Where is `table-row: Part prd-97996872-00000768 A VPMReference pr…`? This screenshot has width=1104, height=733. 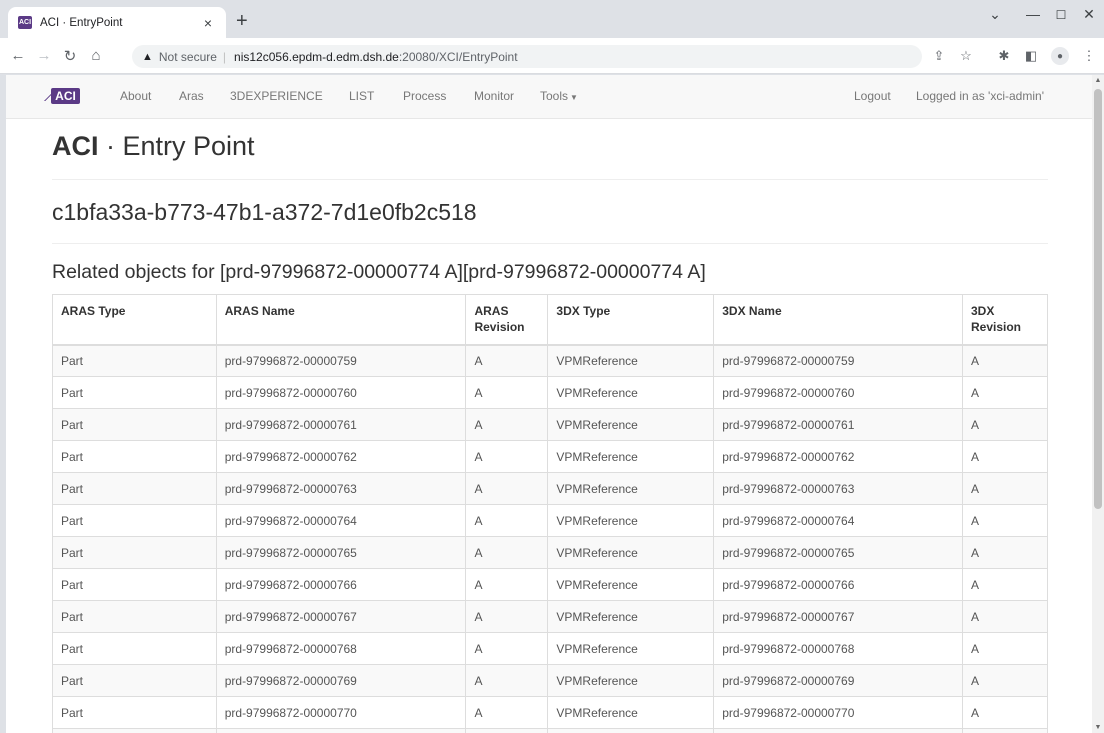
table-row: Part prd-97996872-00000768 A VPMReference pr… is located at coordinates (550, 648).